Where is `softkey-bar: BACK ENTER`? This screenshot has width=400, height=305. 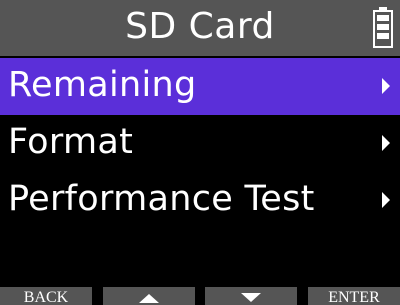 softkey-bar: BACK ENTER is located at coordinates (200, 296).